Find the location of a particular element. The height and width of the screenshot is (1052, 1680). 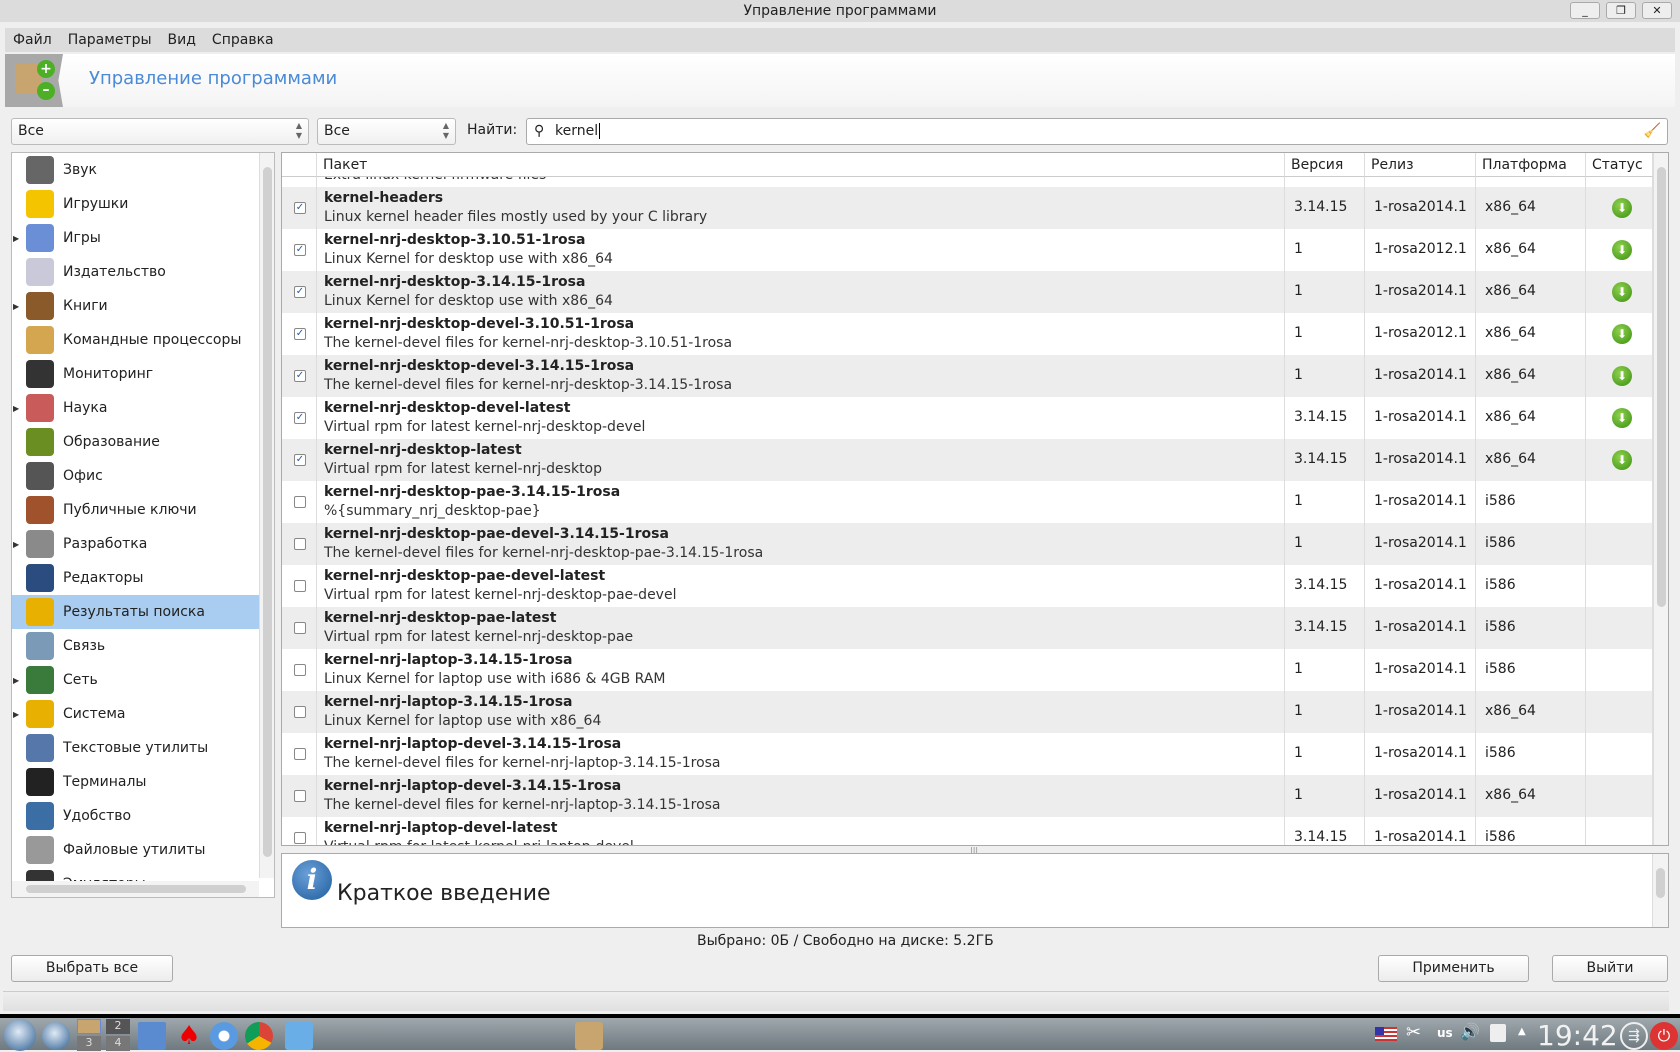

state-filter-select: Все ▲ ▼ is located at coordinates (386, 131).